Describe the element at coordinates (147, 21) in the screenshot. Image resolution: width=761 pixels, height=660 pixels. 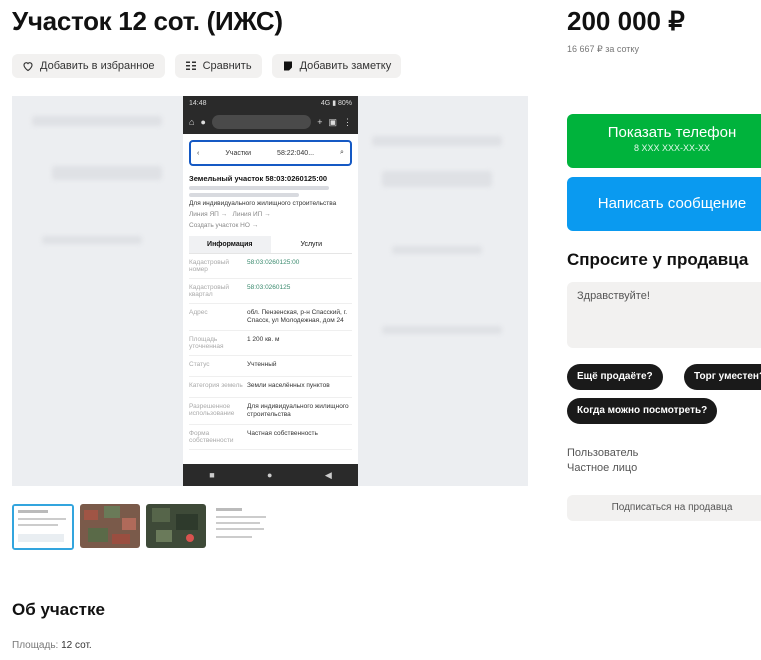
I see `listing-title: Участок 12 сот. (ИЖС)` at that location.